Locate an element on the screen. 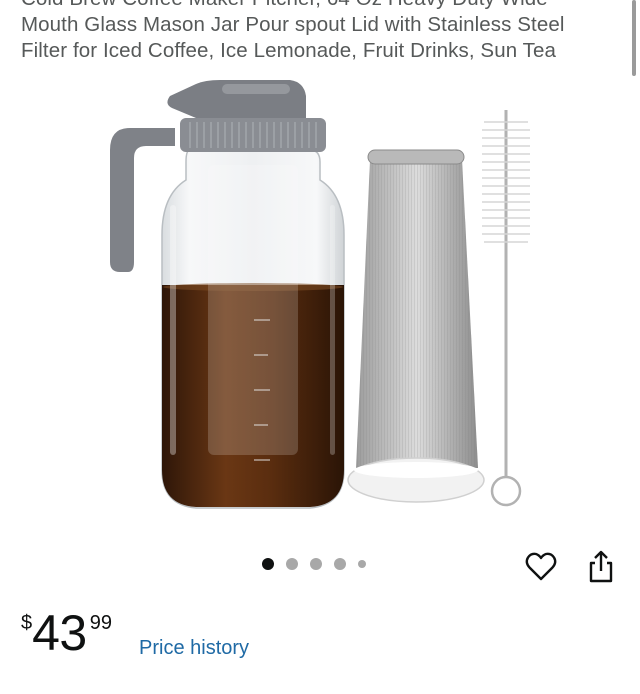  price-currency-symbol: $ is located at coordinates (27, 623).